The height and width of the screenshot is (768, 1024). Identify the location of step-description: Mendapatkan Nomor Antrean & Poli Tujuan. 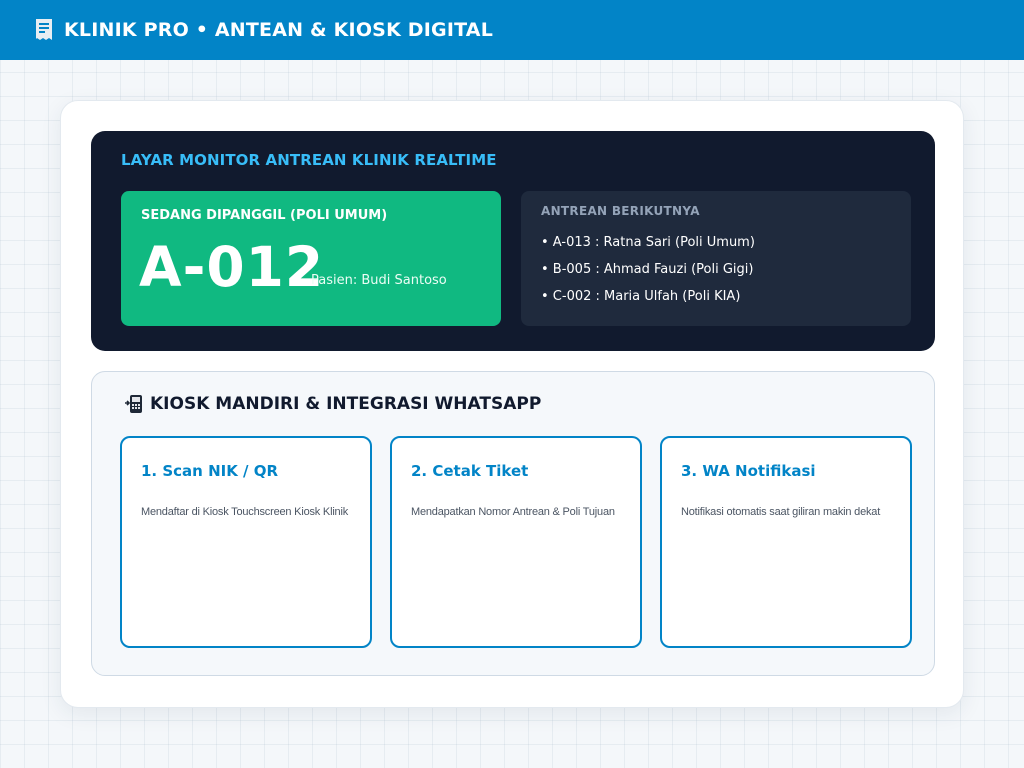
(513, 512).